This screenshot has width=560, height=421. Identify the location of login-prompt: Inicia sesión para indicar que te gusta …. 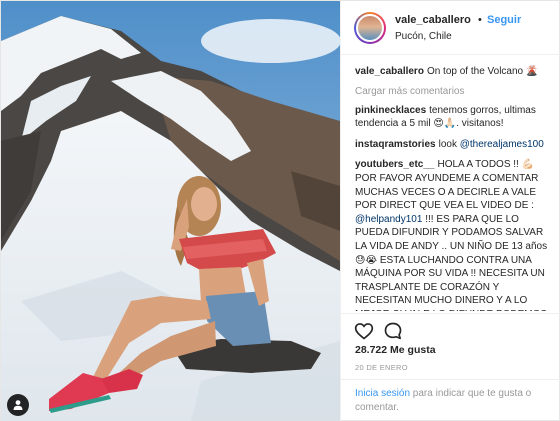
(450, 400).